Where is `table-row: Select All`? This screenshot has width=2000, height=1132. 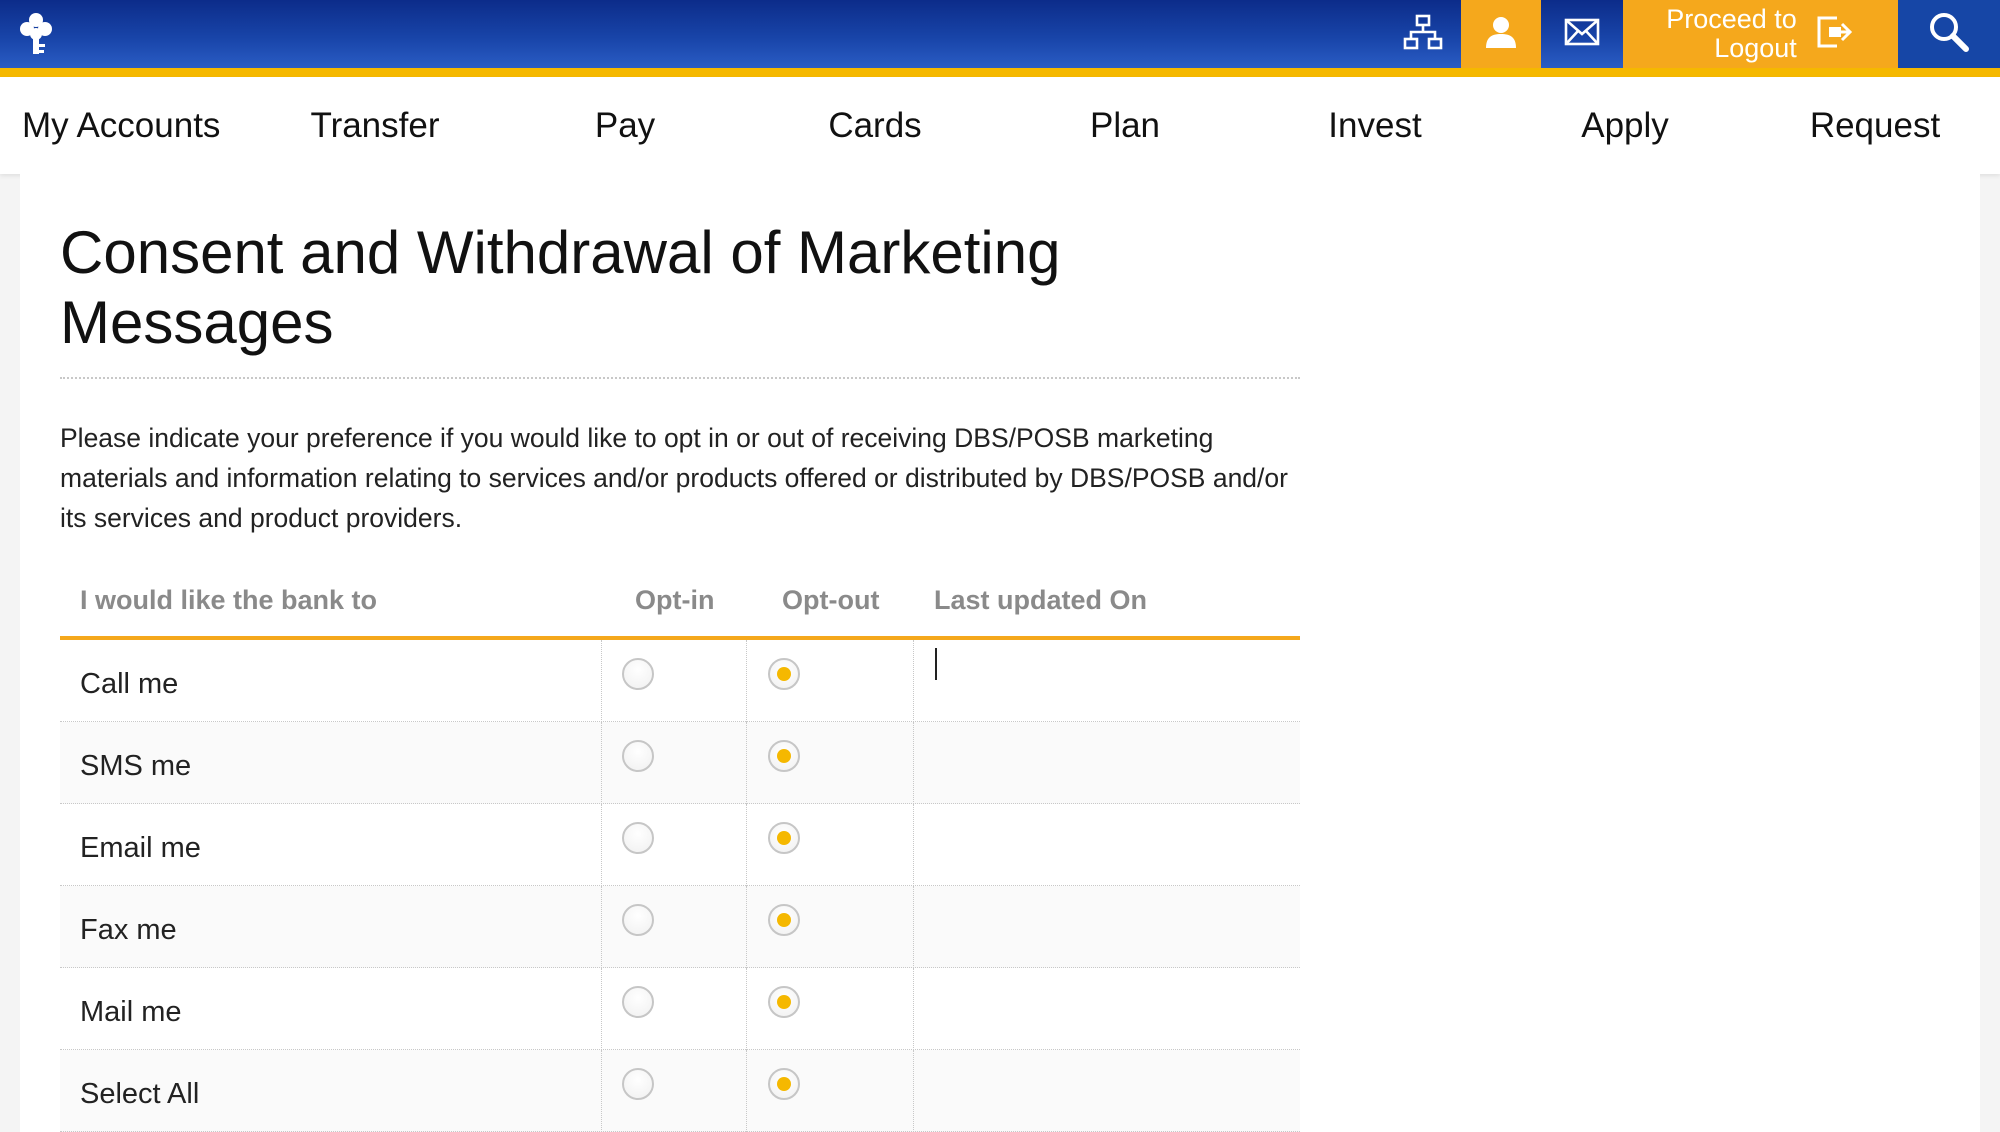 table-row: Select All is located at coordinates (680, 1091).